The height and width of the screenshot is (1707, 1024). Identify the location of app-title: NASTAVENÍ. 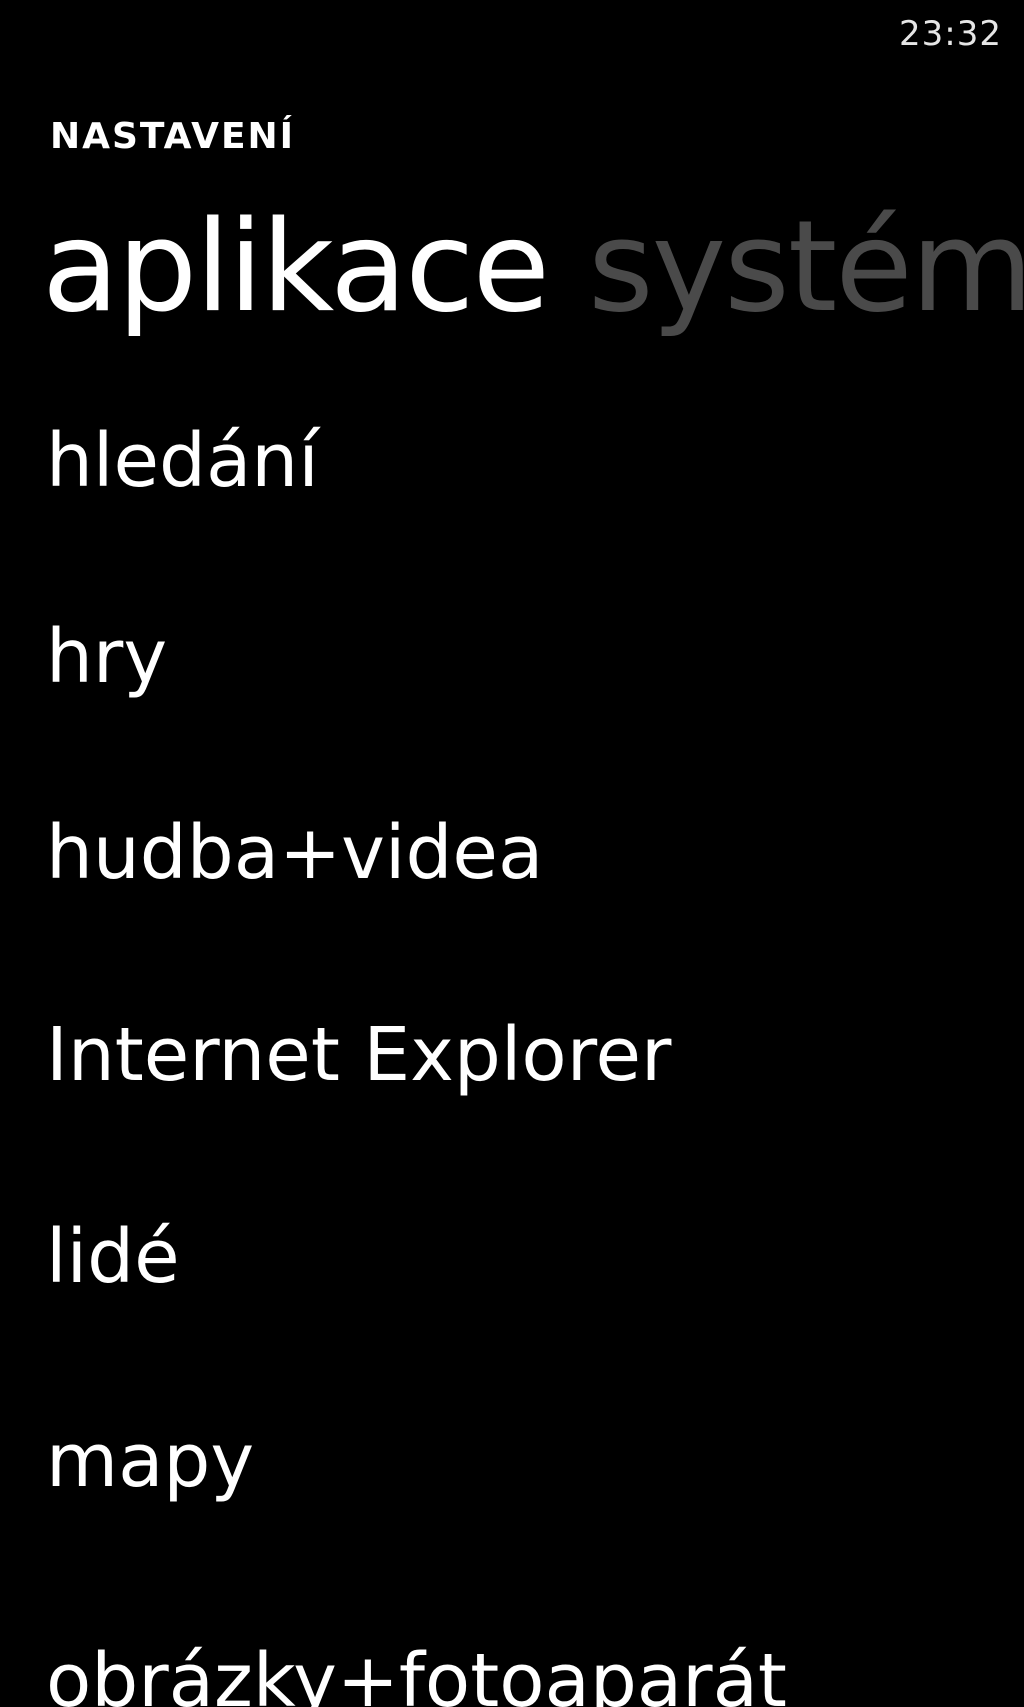
(173, 136).